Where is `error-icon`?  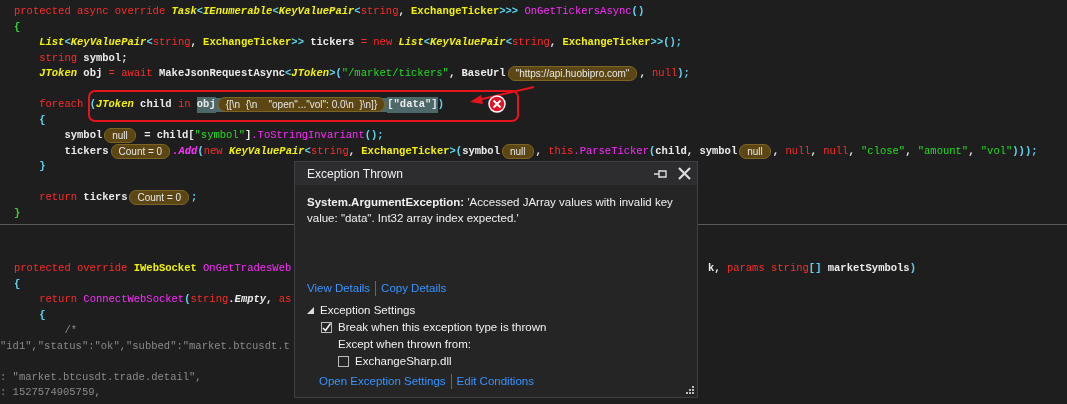 error-icon is located at coordinates (497, 104).